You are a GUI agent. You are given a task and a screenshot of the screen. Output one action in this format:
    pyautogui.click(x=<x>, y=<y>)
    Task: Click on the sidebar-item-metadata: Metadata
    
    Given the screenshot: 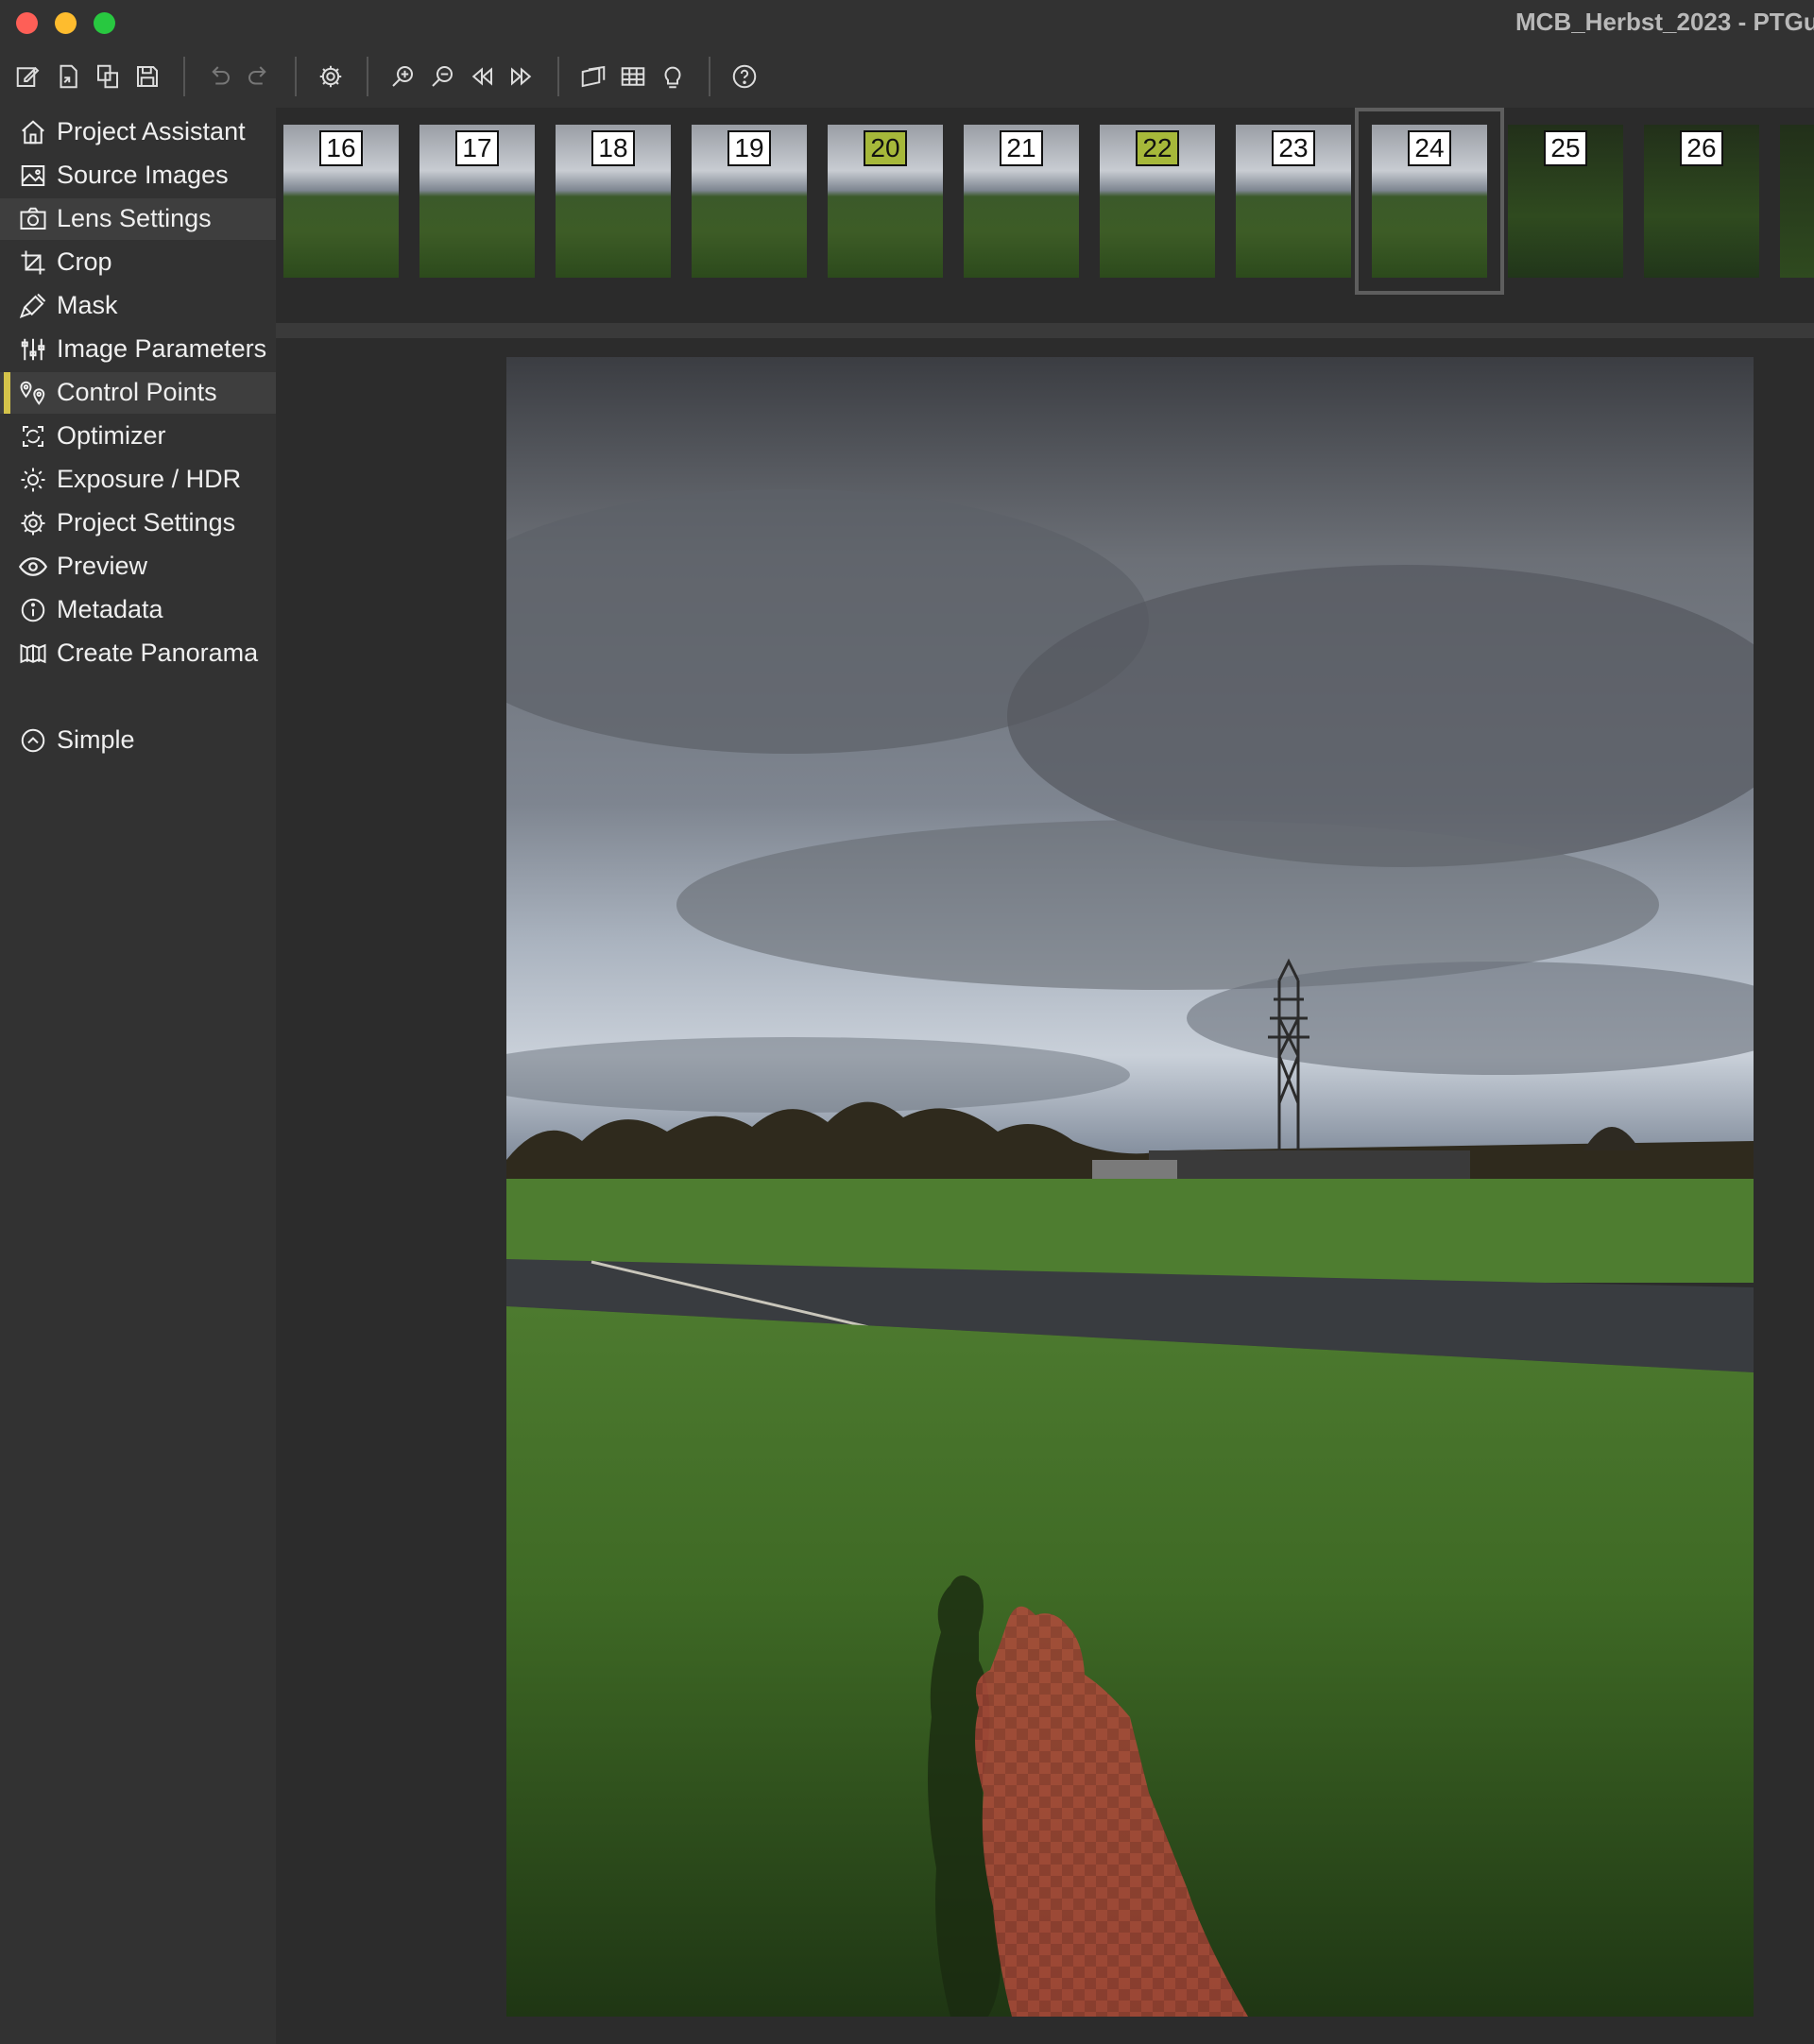 What is the action you would take?
    pyautogui.click(x=138, y=610)
    